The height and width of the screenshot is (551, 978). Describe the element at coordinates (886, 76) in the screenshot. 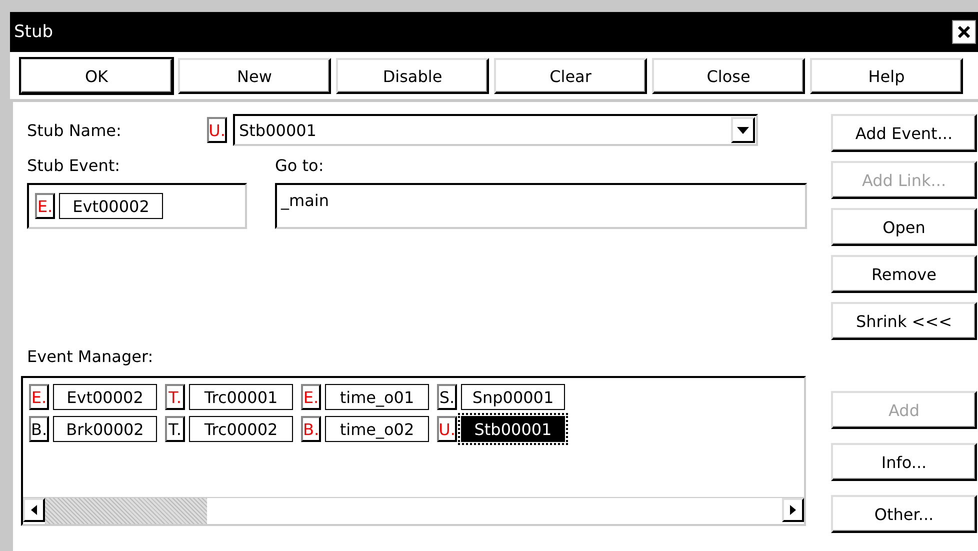

I see `toolbar-button: Help` at that location.